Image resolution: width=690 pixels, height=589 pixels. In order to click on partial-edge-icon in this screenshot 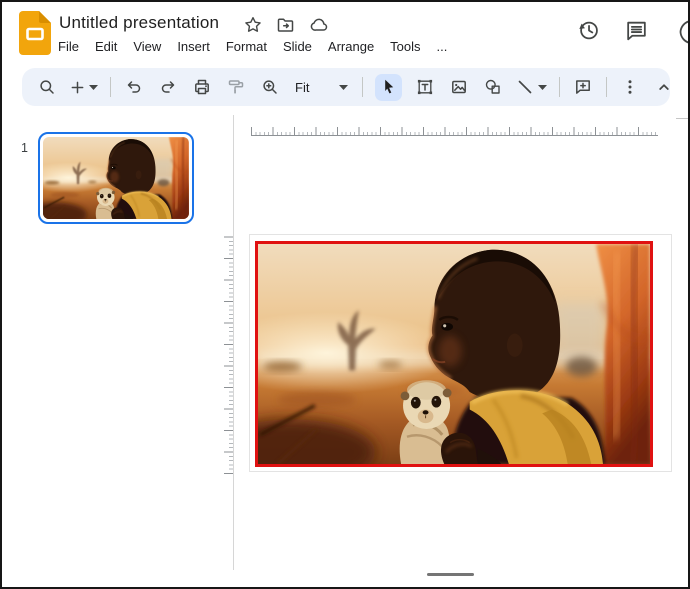, I will do `click(683, 32)`.